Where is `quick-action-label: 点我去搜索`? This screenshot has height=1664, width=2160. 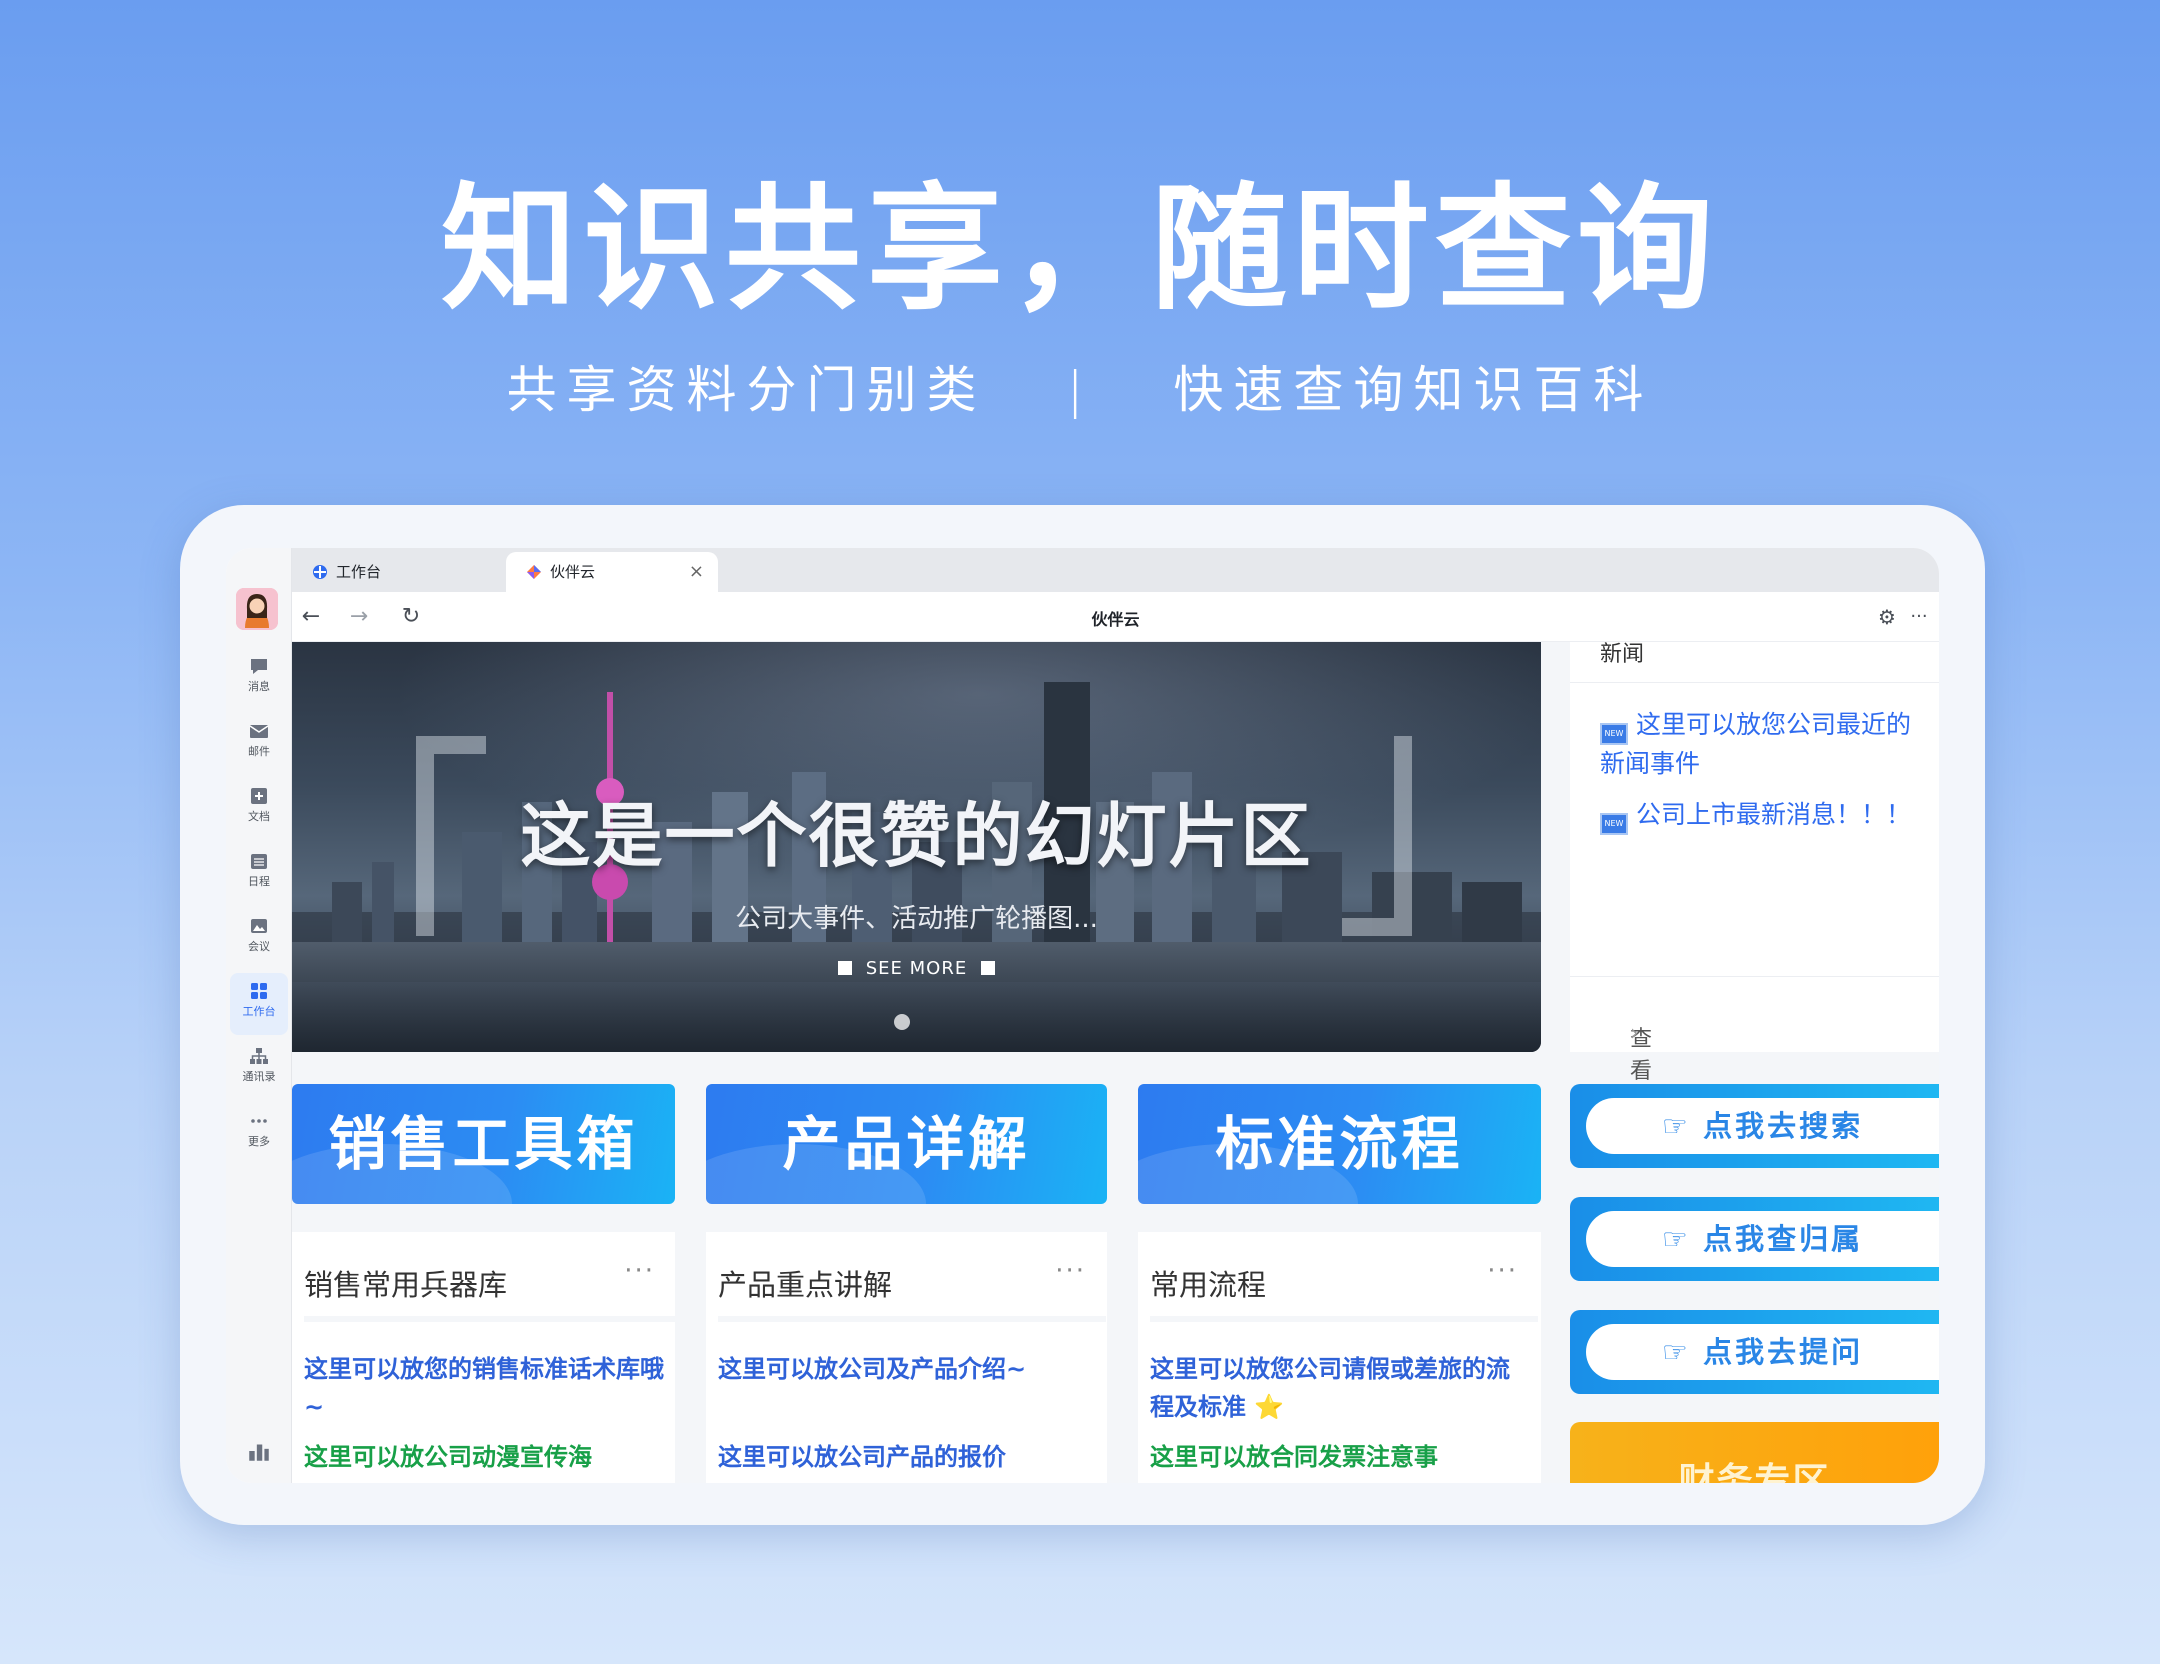
quick-action-label: 点我去搜索 is located at coordinates (1783, 1126).